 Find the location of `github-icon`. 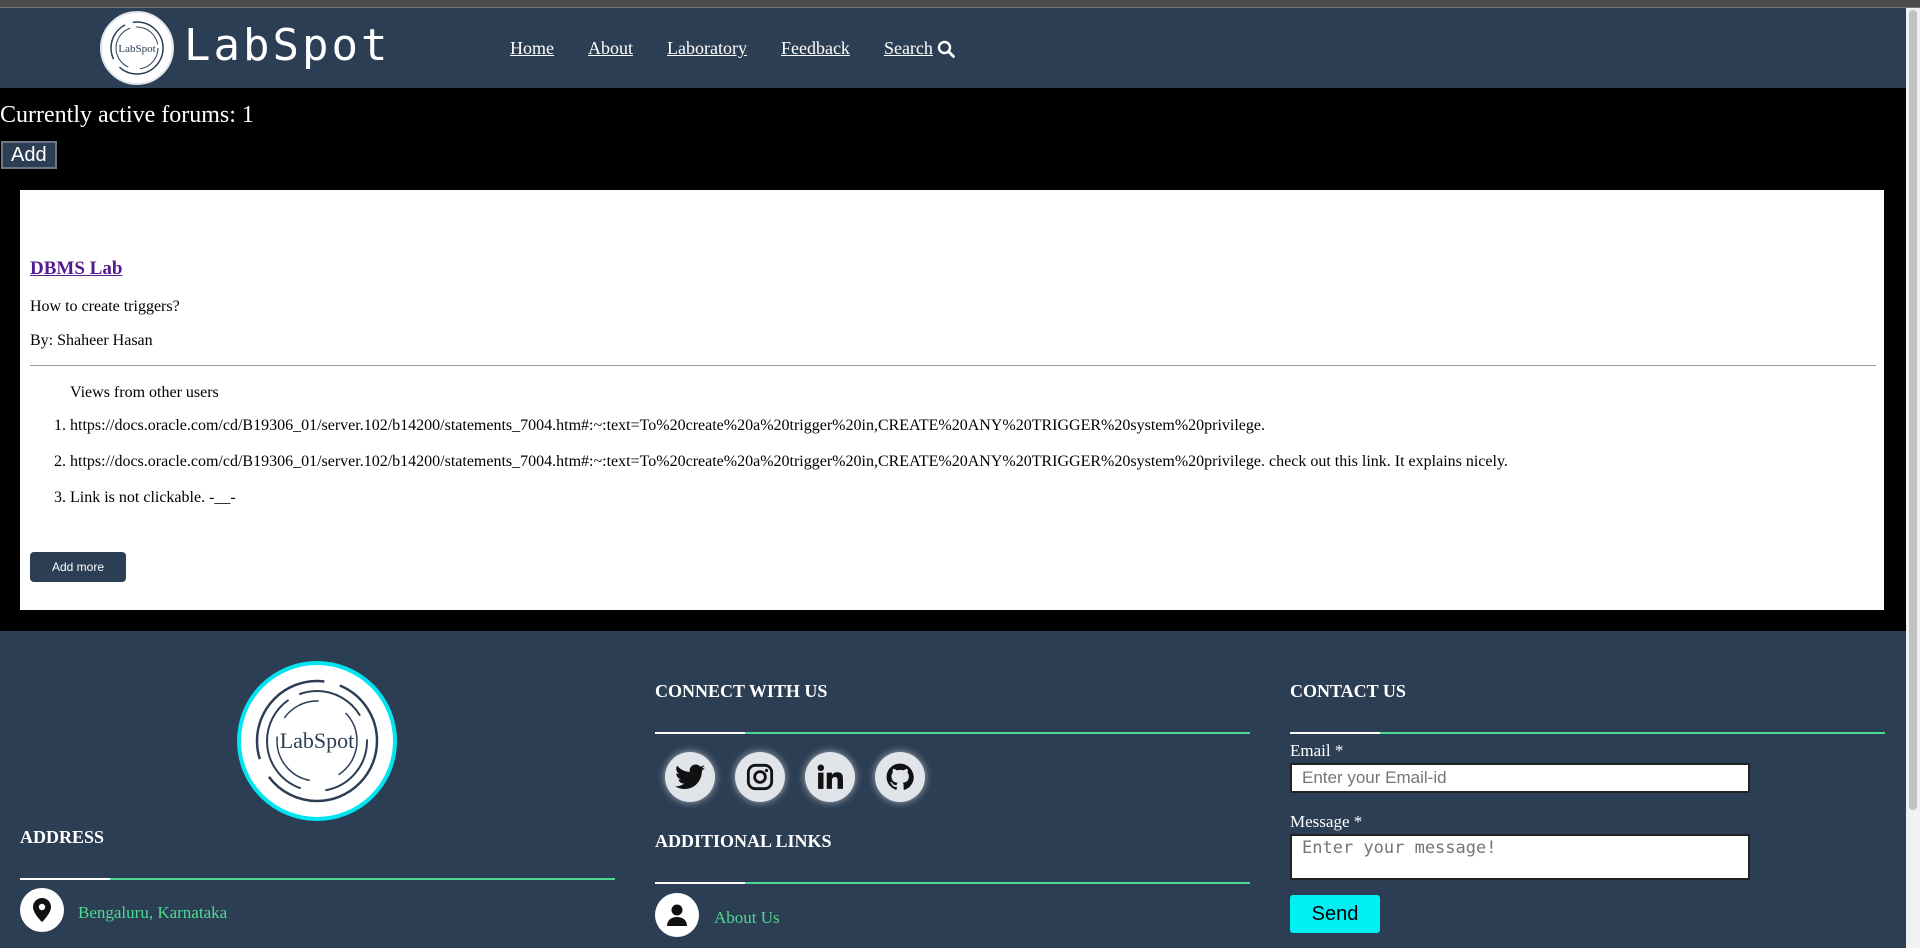

github-icon is located at coordinates (900, 777).